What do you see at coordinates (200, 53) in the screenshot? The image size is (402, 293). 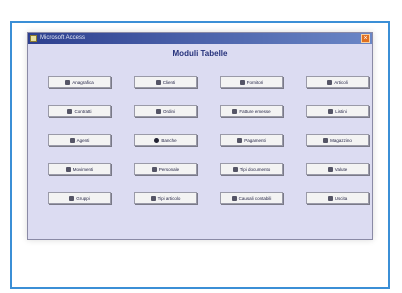 I see `form-heading: Moduli Tabelle` at bounding box center [200, 53].